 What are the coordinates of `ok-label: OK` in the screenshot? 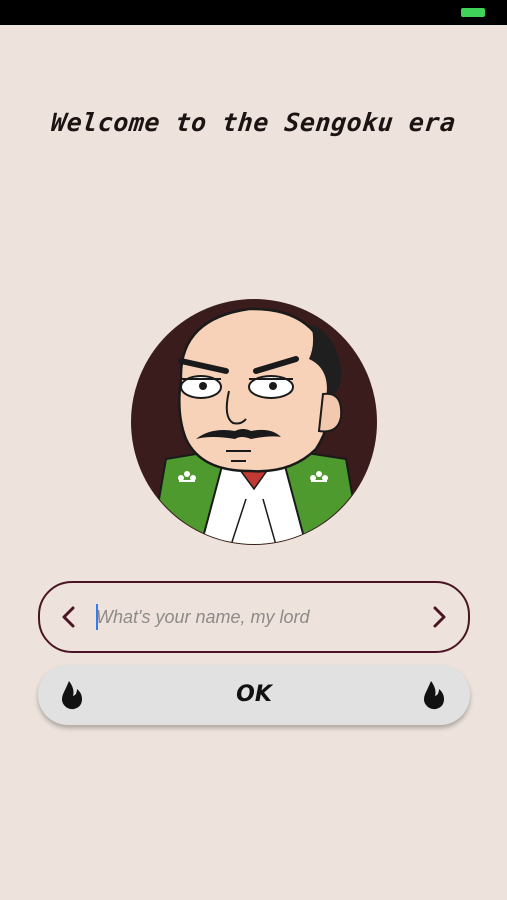 It's located at (254, 694).